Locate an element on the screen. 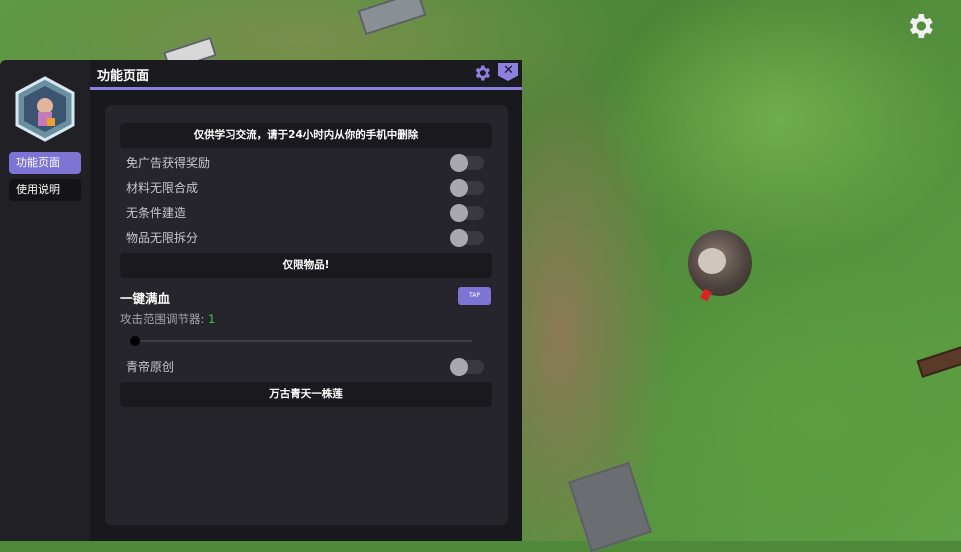 The width and height of the screenshot is (961, 552). footer-banner: 万古青天一株莲 is located at coordinates (306, 394).